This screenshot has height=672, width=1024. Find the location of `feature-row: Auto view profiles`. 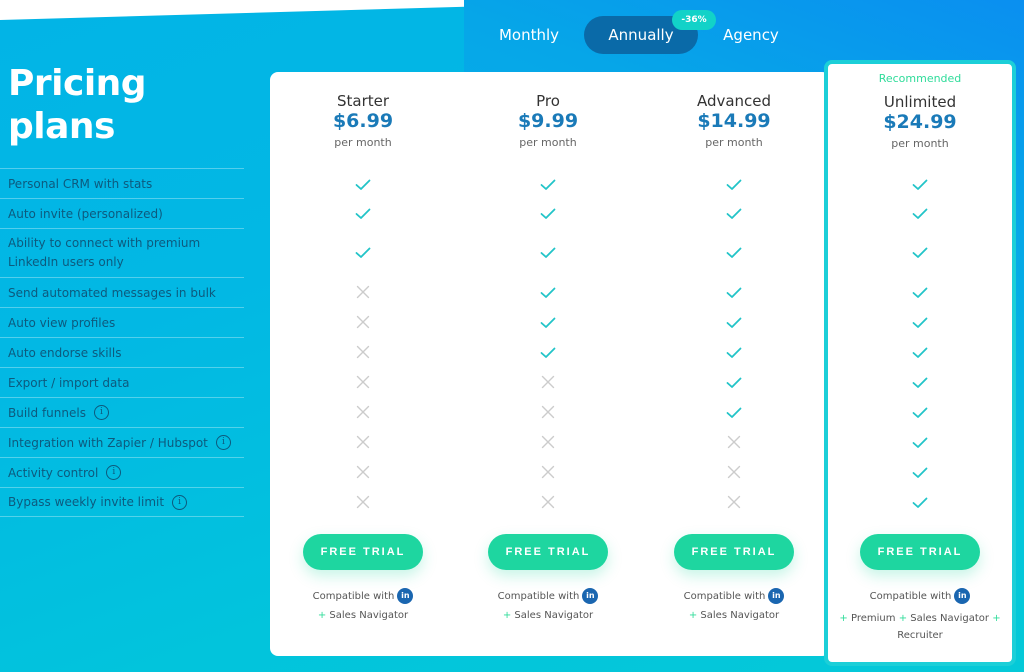

feature-row: Auto view profiles is located at coordinates (122, 322).